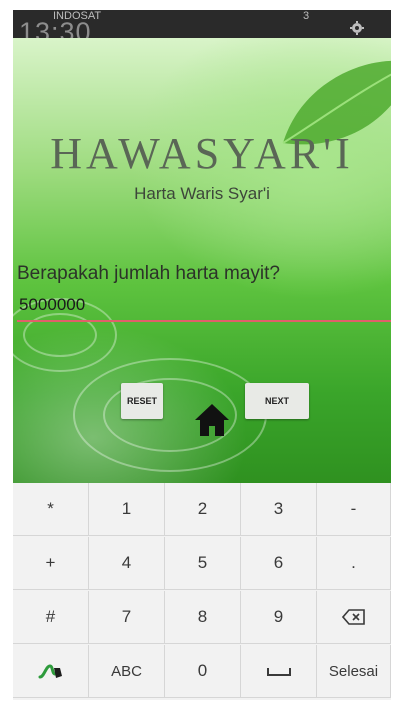 The width and height of the screenshot is (396, 702). What do you see at coordinates (202, 28) in the screenshot?
I see `status-bar: 13:30 INDOSAT 3` at bounding box center [202, 28].